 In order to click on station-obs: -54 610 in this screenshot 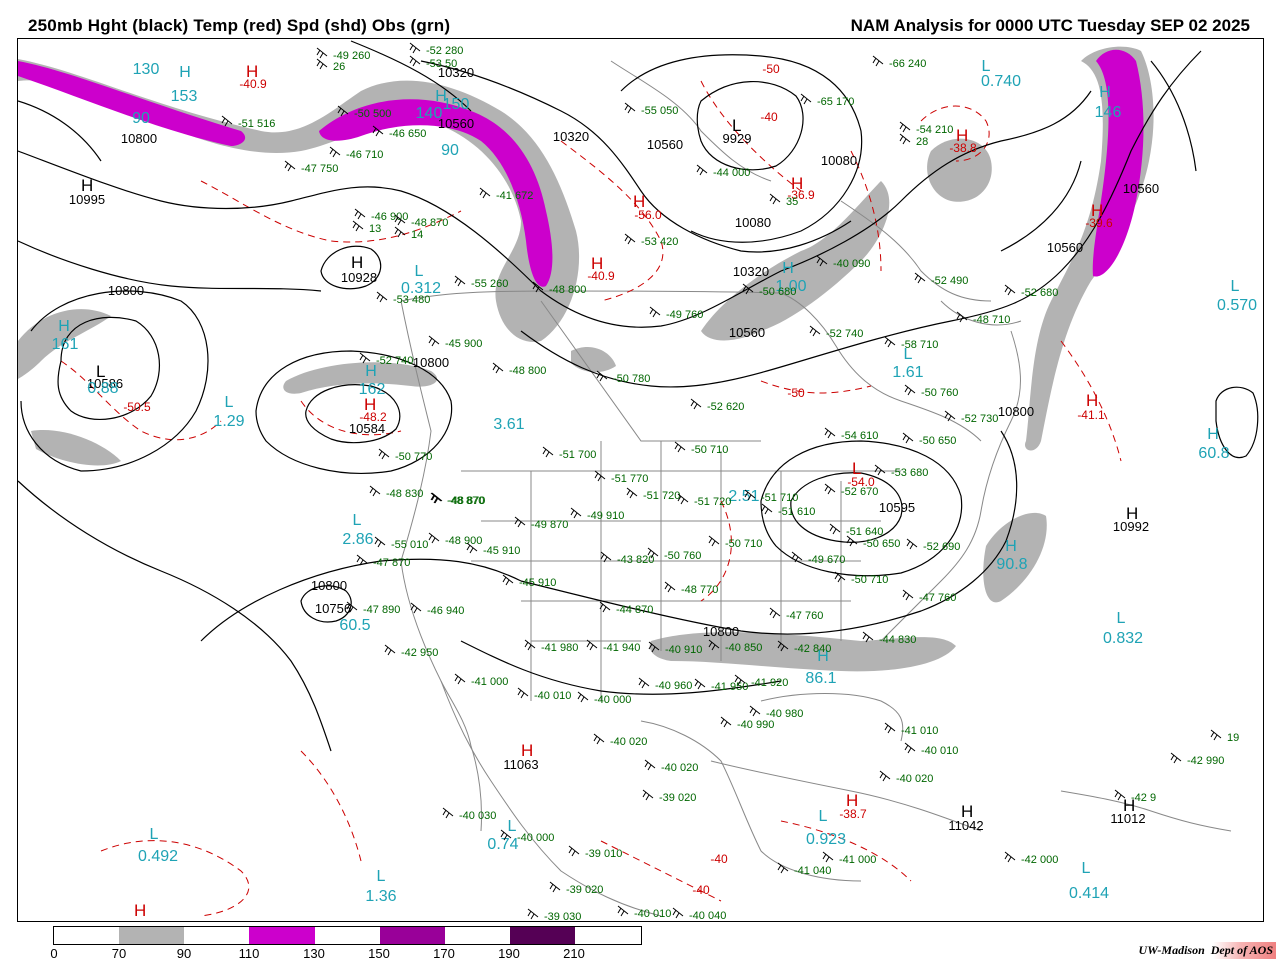, I will do `click(859, 436)`.